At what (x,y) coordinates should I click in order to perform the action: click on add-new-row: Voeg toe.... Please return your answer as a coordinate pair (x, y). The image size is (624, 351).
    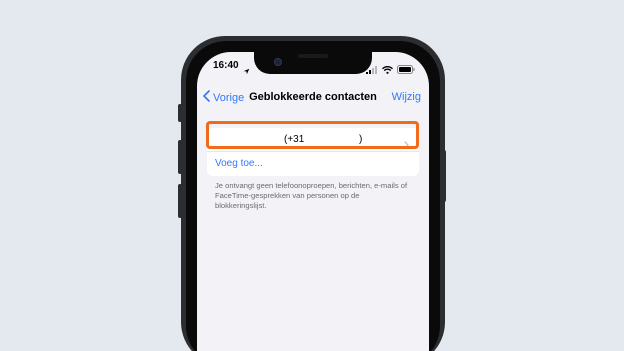
    Looking at the image, I should click on (313, 164).